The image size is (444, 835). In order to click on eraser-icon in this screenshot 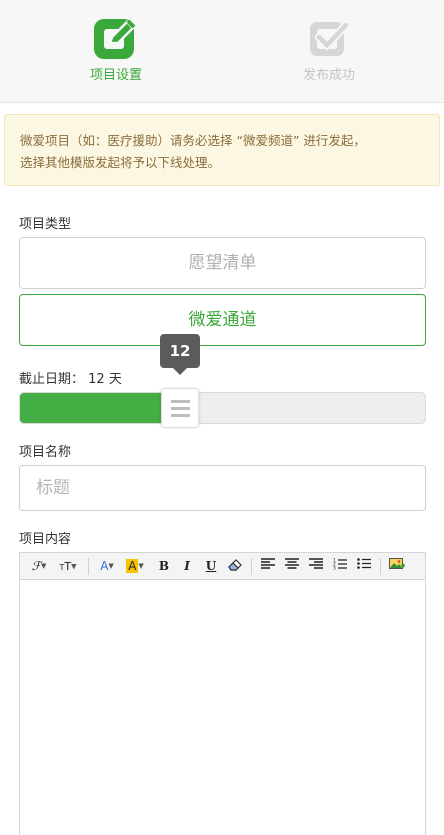, I will do `click(235, 566)`.